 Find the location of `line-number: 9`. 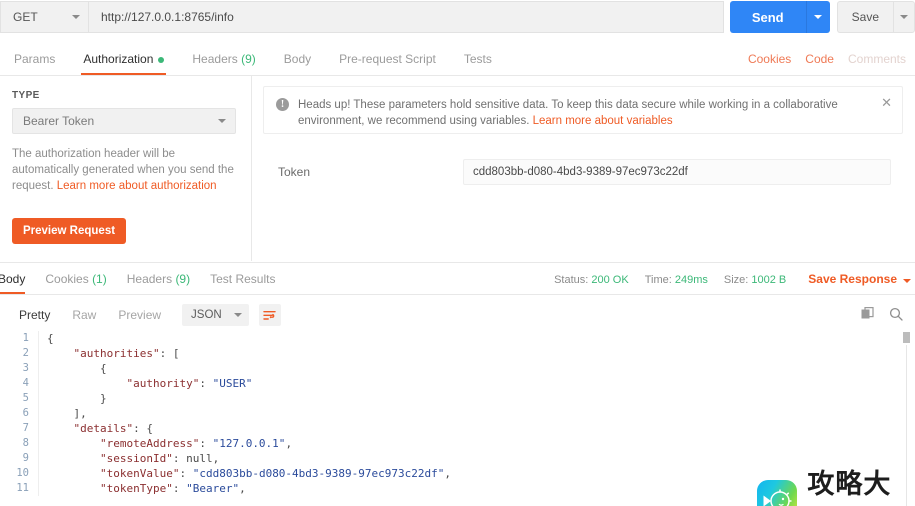

line-number: 9 is located at coordinates (25, 458).